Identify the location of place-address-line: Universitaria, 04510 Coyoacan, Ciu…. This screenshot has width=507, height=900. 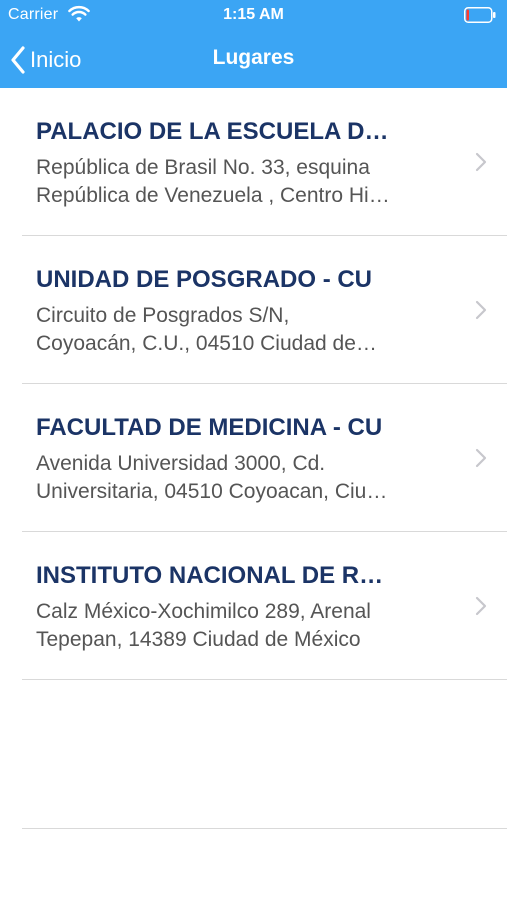
(212, 491).